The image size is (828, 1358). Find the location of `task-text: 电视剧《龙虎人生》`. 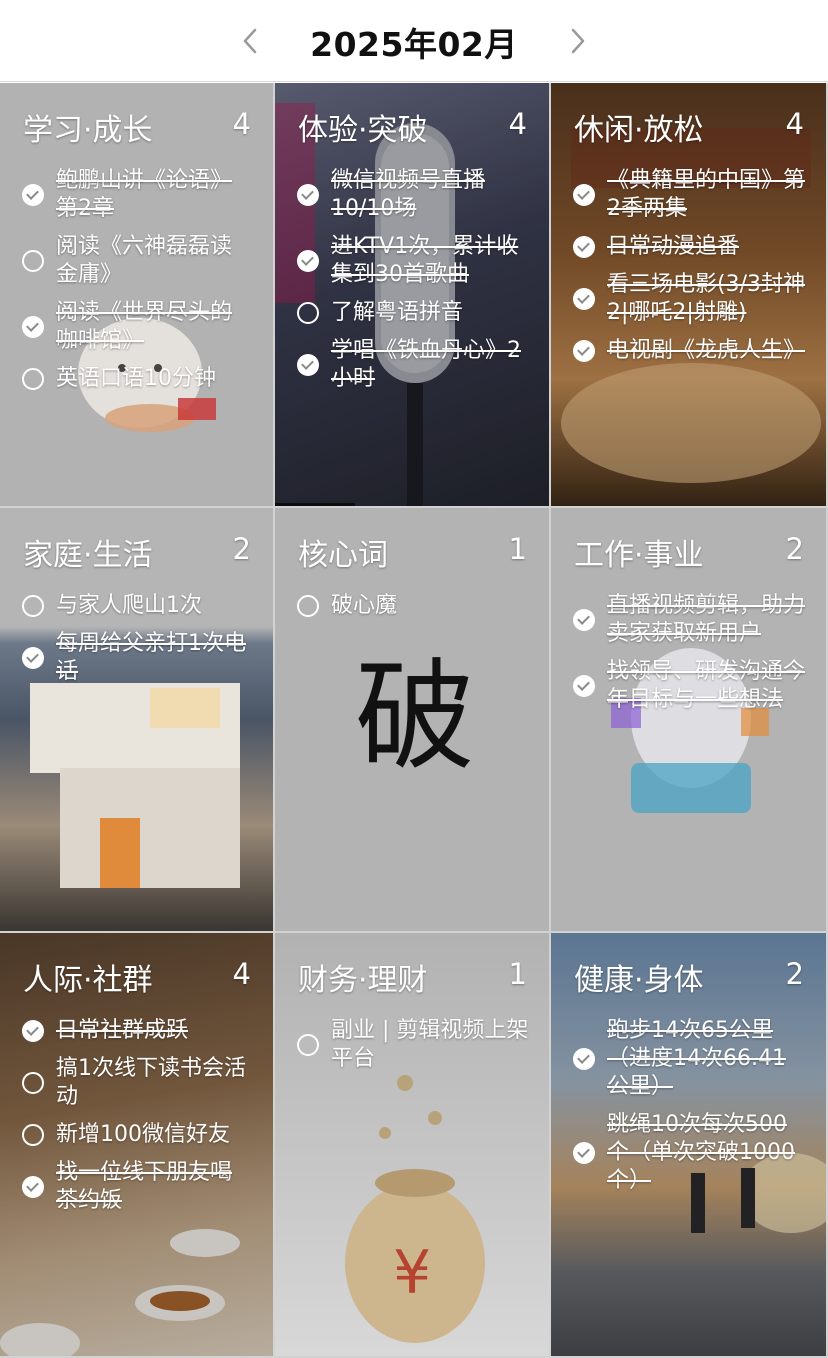

task-text: 电视剧《龙虎人生》 is located at coordinates (706, 350).